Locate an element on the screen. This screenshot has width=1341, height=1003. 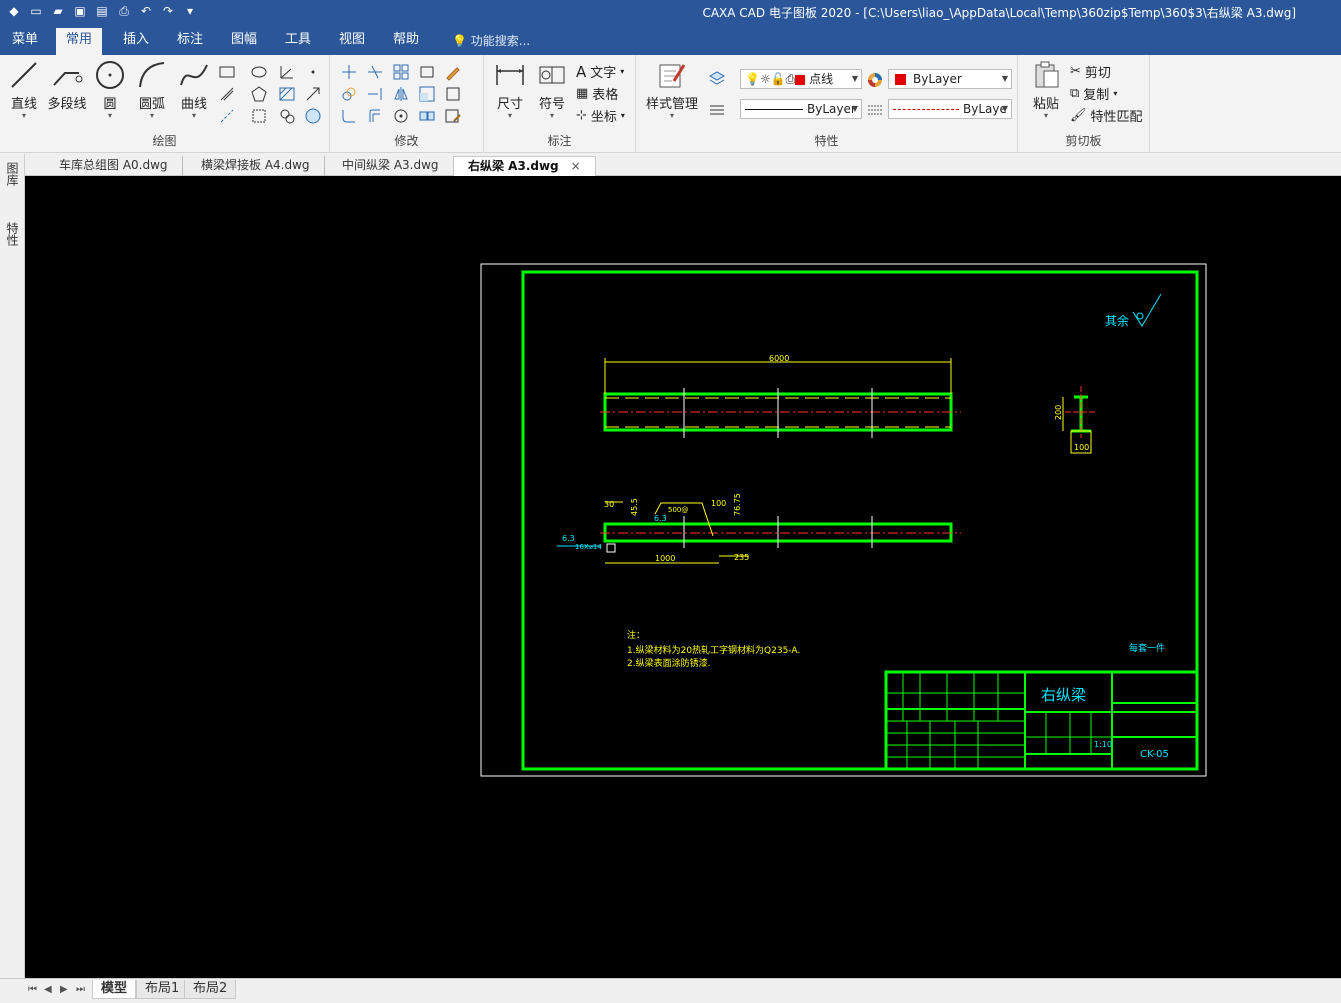
tab-view: 视图 is located at coordinates (352, 42).